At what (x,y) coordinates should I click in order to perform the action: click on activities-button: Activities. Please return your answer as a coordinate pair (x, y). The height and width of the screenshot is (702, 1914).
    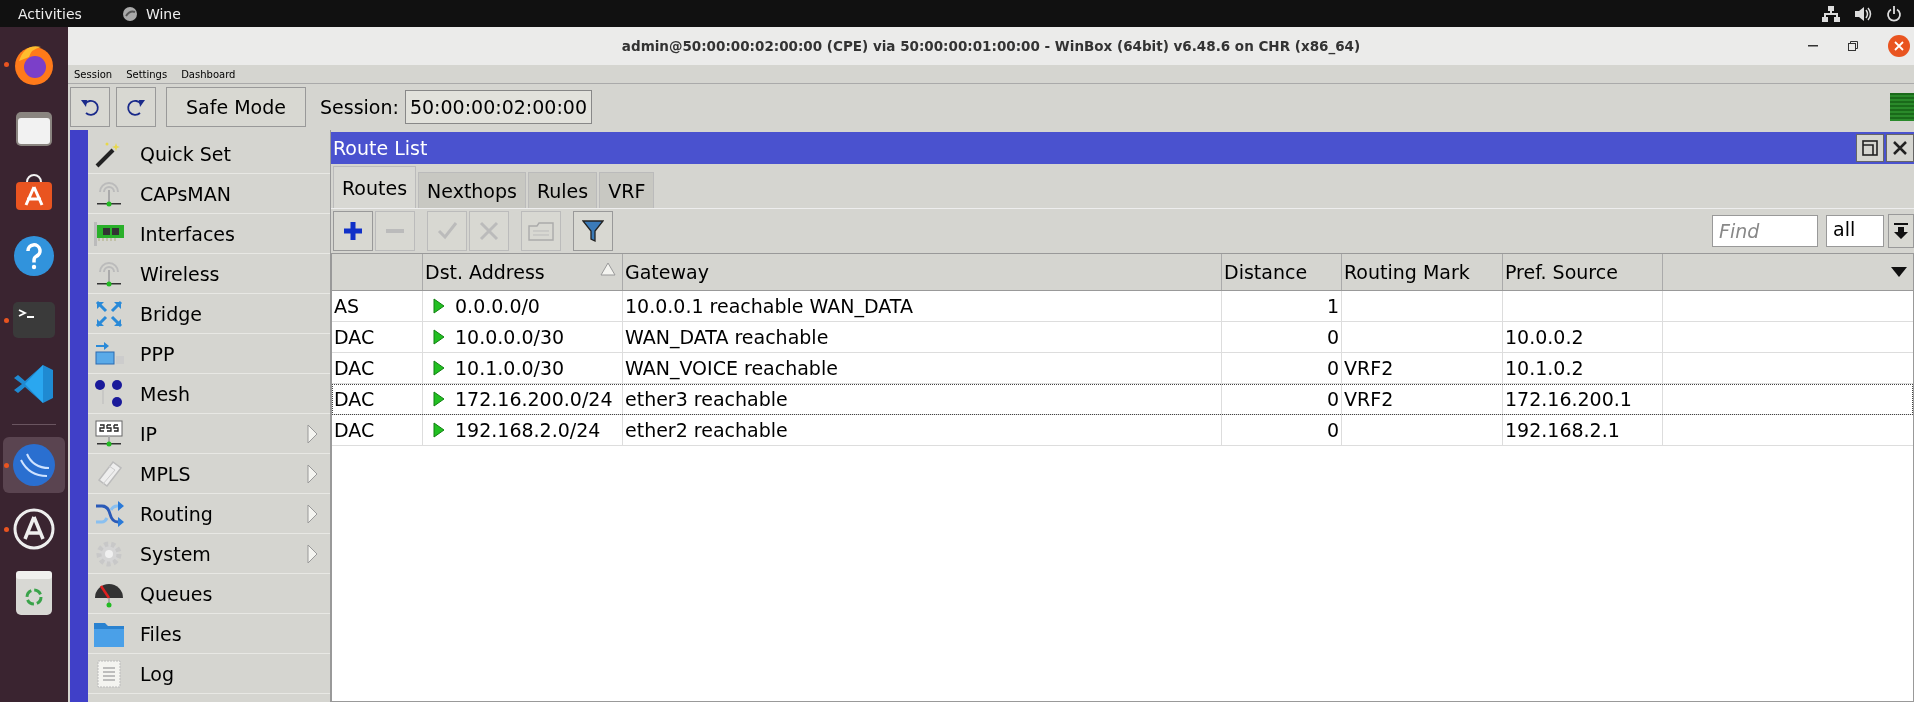
    Looking at the image, I should click on (50, 13).